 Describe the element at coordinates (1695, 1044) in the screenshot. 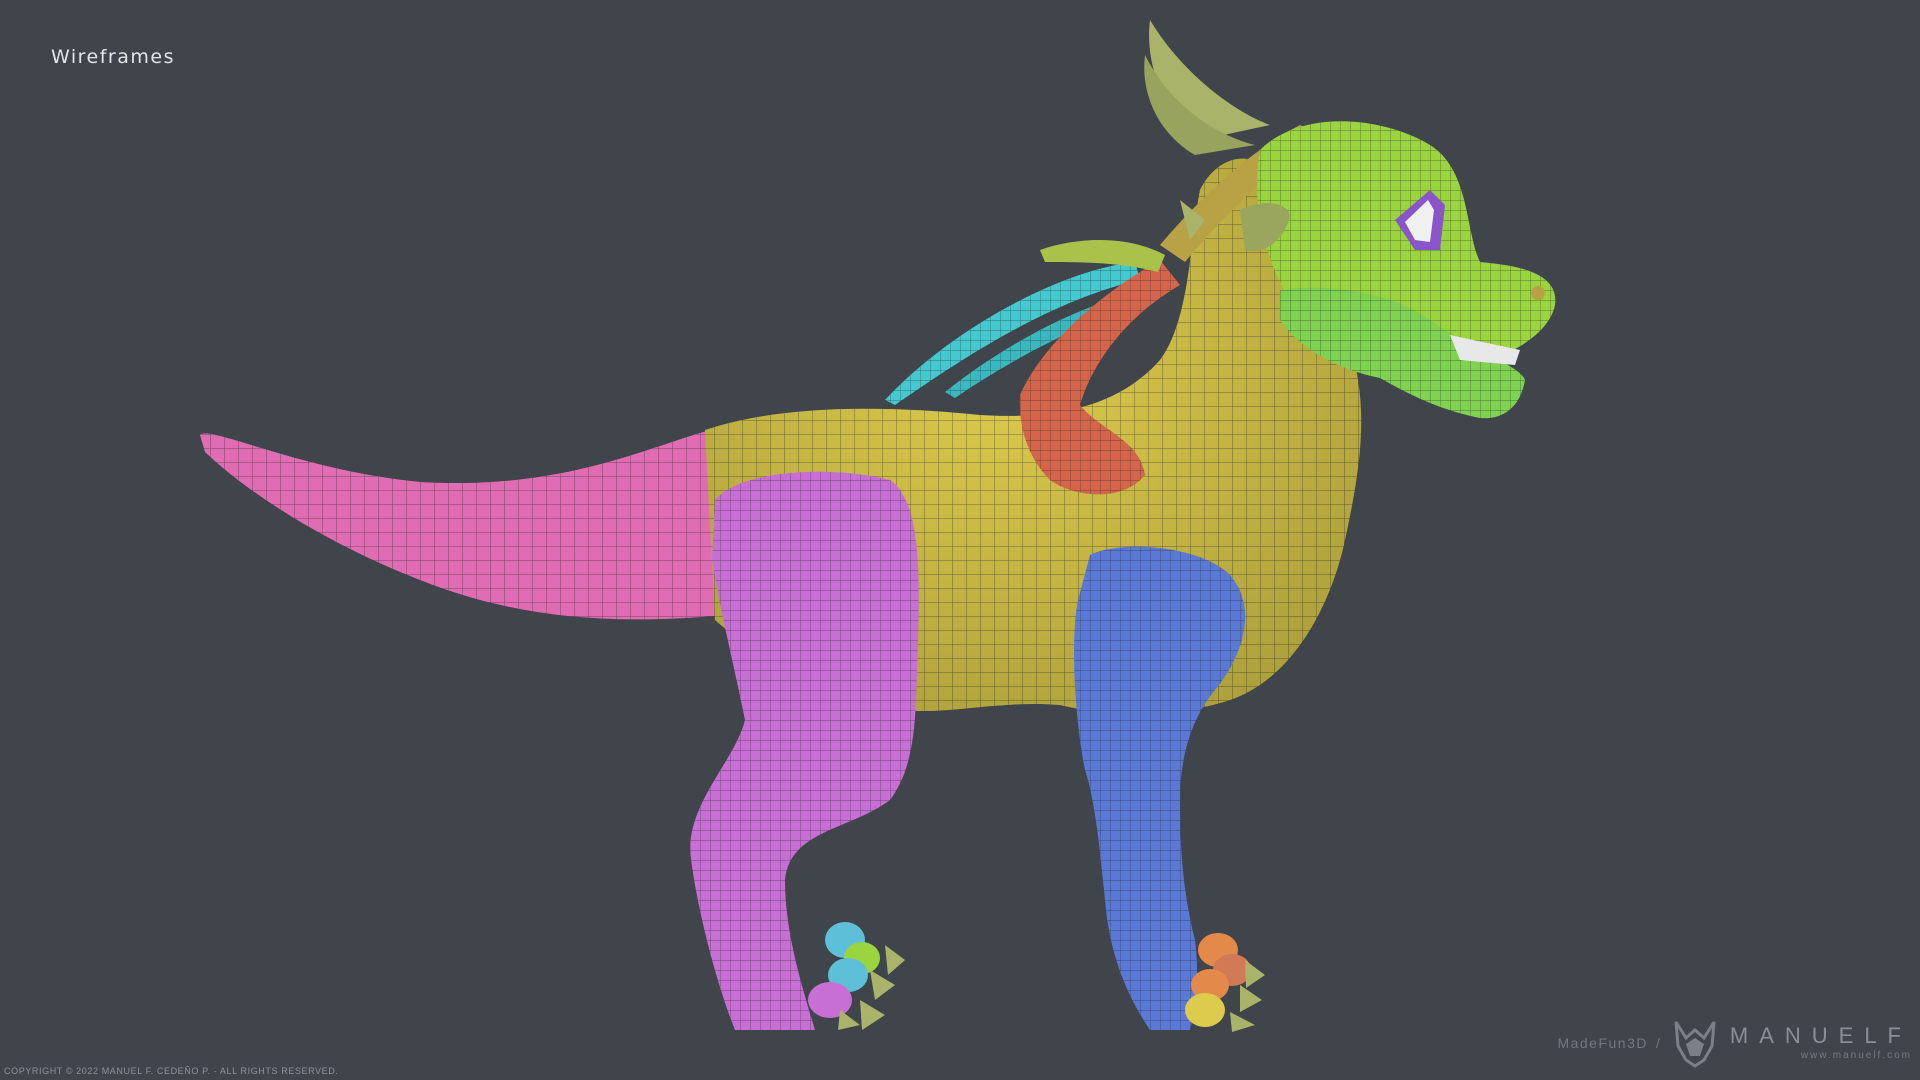

I see `manuelf-logo-icon` at that location.